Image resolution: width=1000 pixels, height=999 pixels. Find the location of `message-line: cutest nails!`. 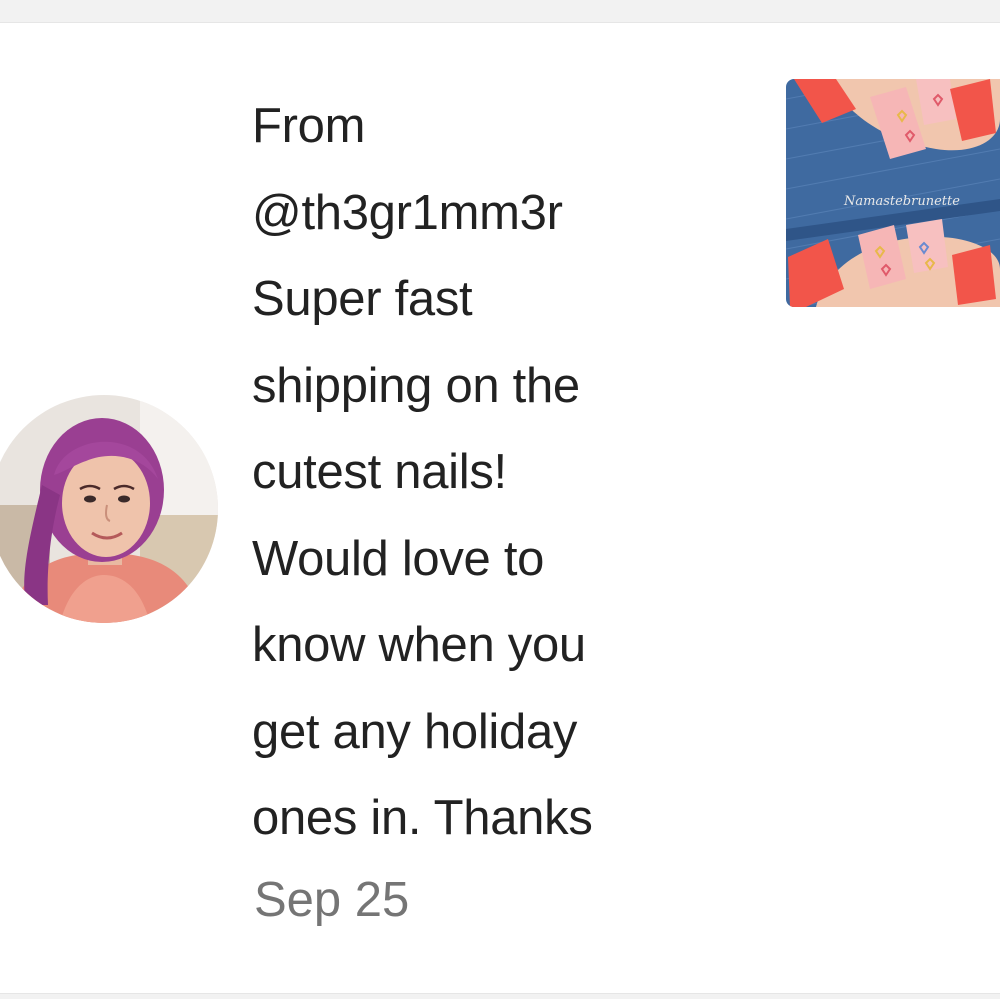

message-line: cutest nails! is located at coordinates (379, 472).